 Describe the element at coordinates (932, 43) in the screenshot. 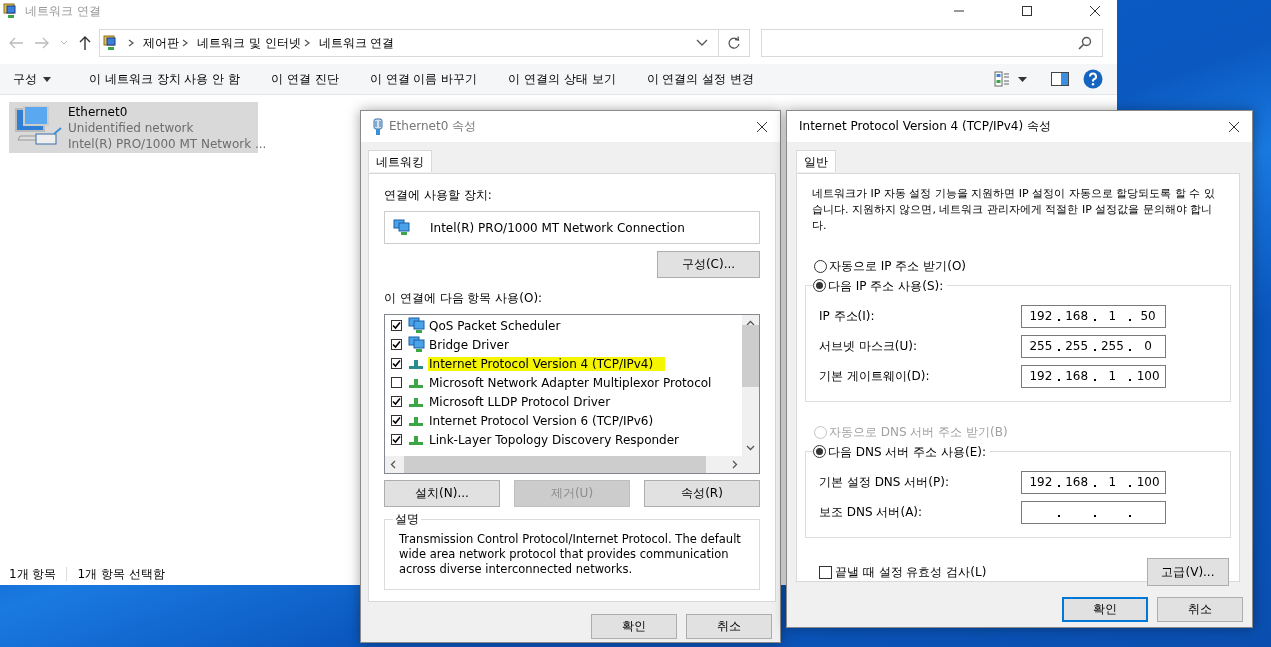

I see `search-field` at that location.